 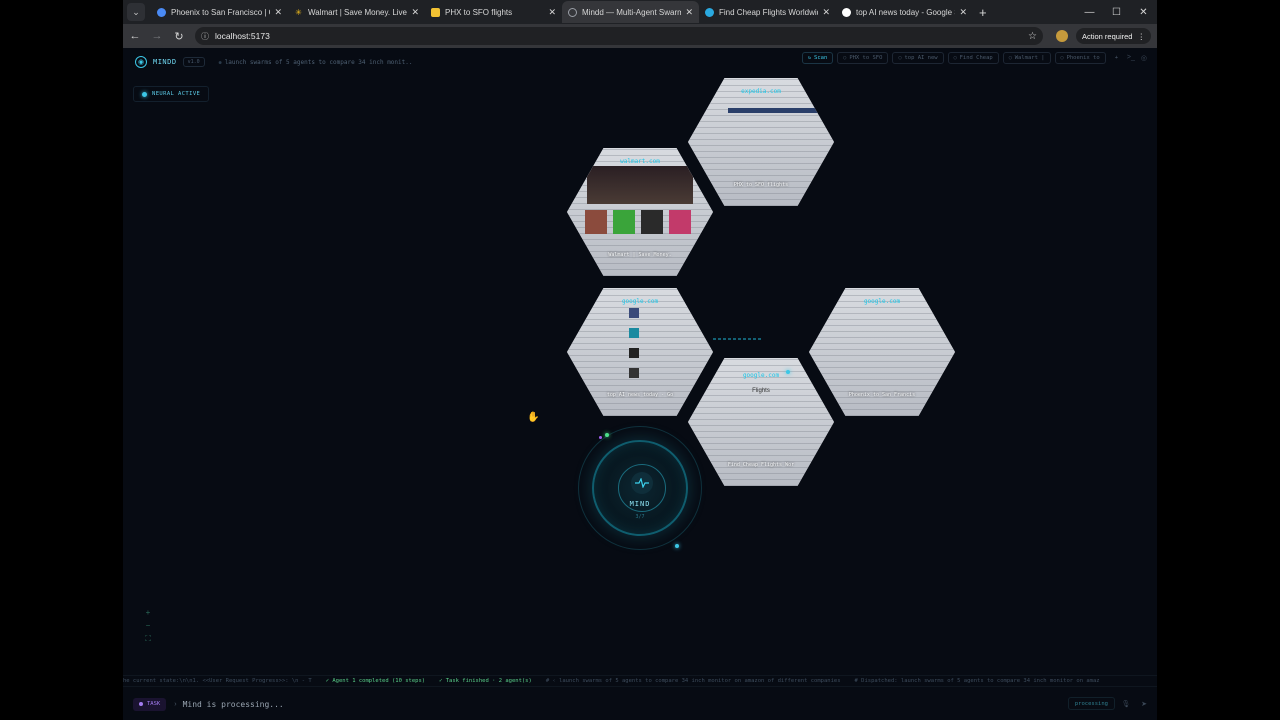 What do you see at coordinates (533, 417) in the screenshot?
I see `hand-cursor-icon: ✋` at bounding box center [533, 417].